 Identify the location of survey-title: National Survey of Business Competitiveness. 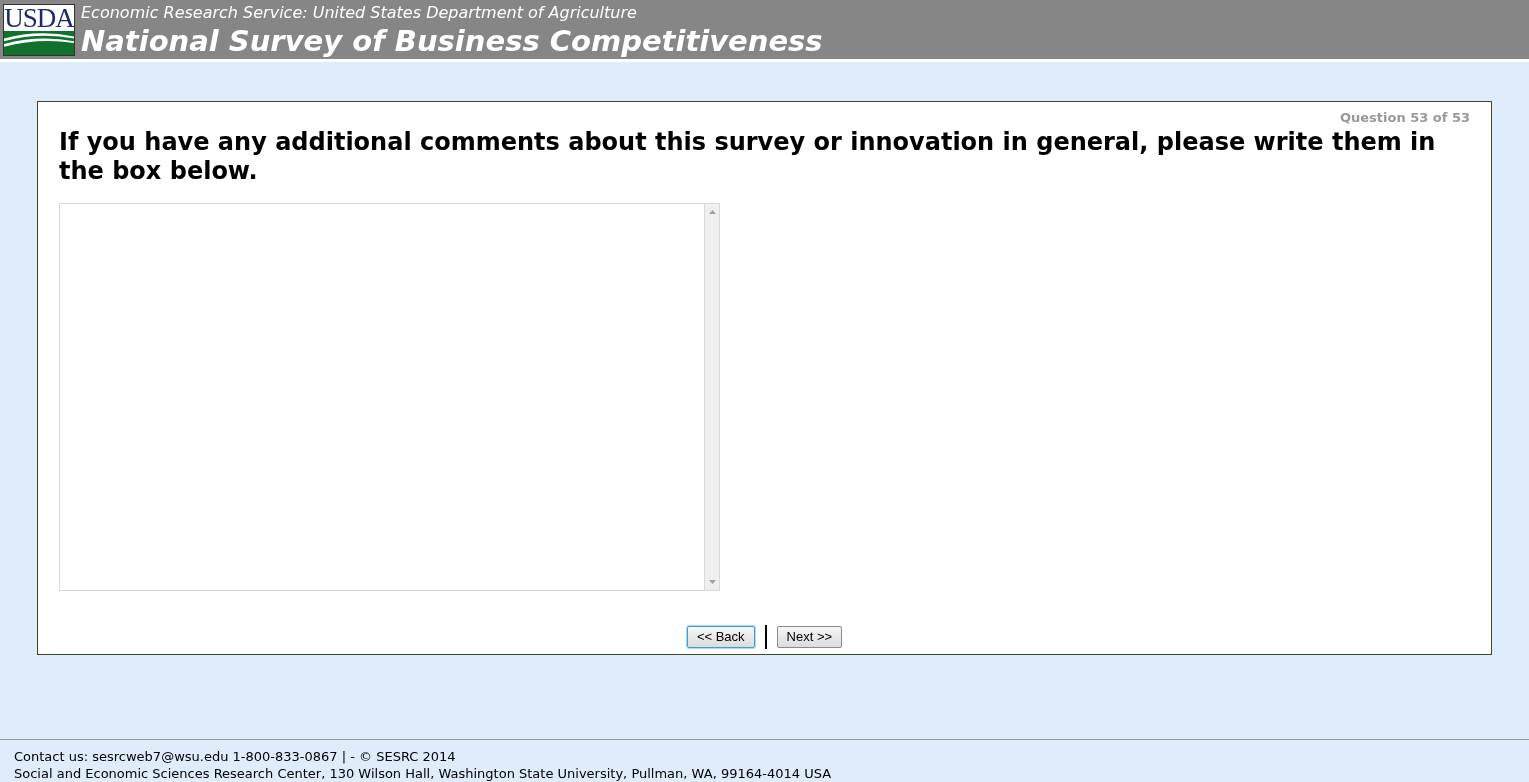
(452, 40).